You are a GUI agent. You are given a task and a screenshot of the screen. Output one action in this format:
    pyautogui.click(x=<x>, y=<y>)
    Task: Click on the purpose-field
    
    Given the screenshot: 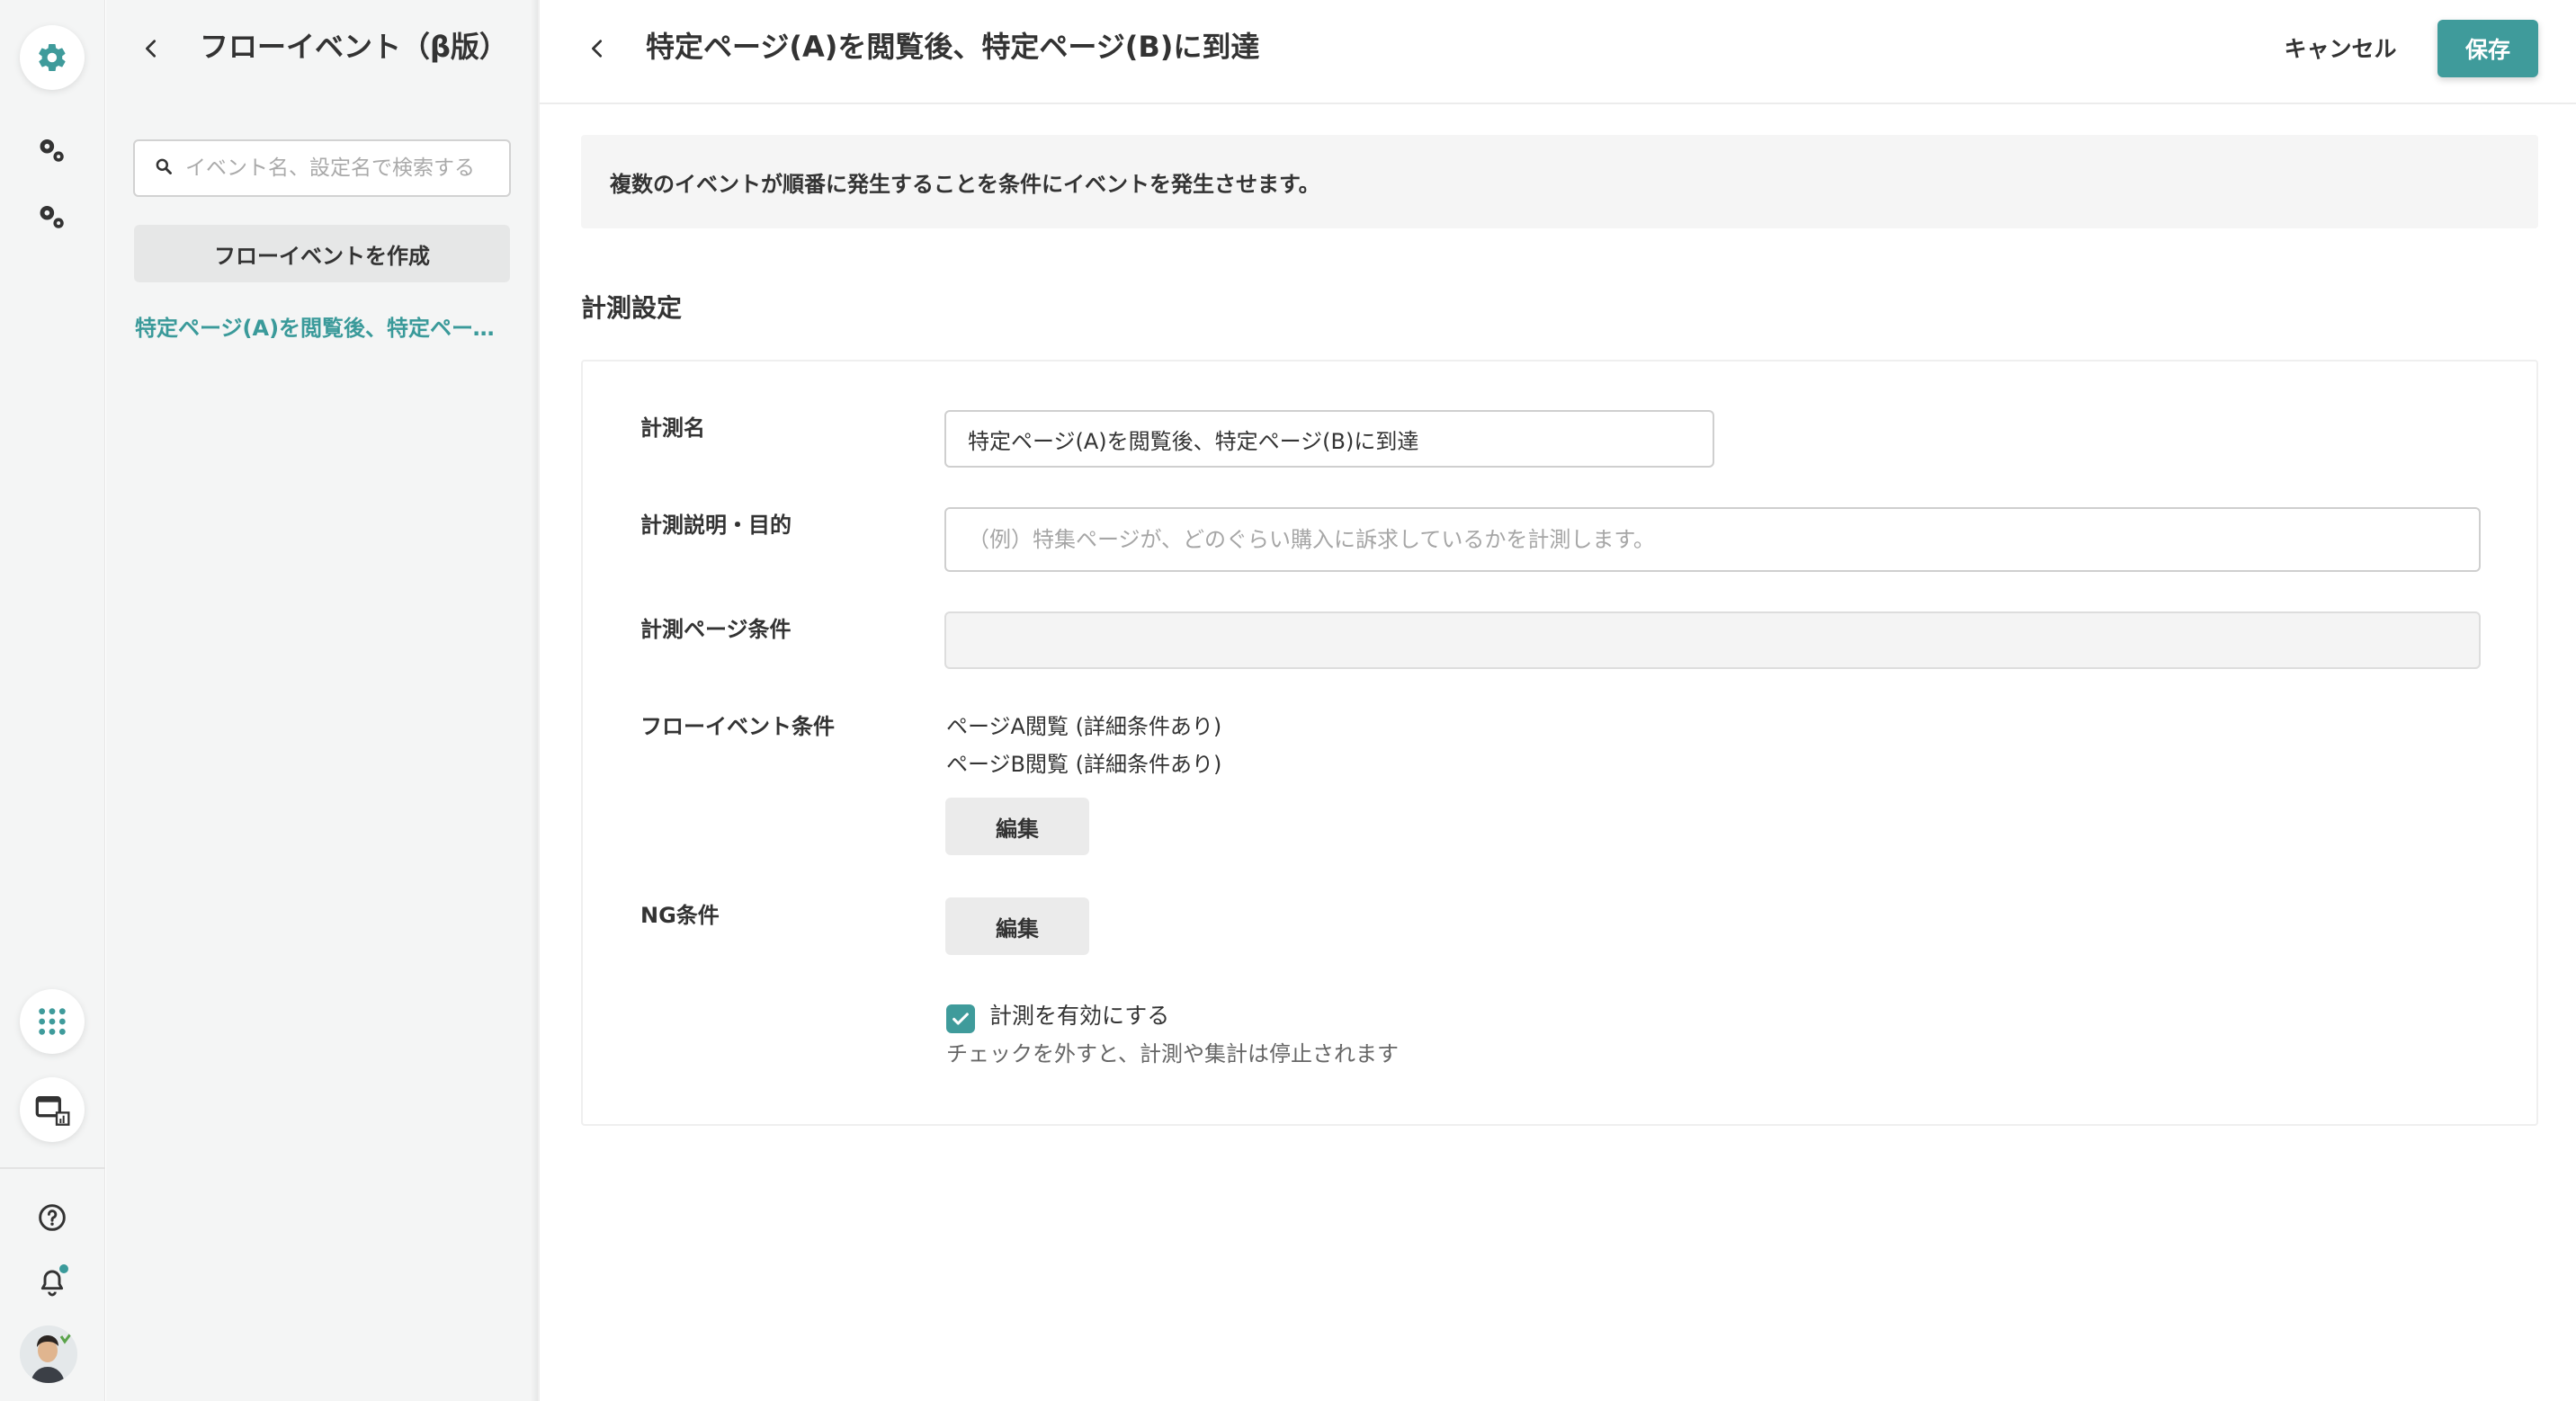 What is the action you would take?
    pyautogui.click(x=1712, y=540)
    